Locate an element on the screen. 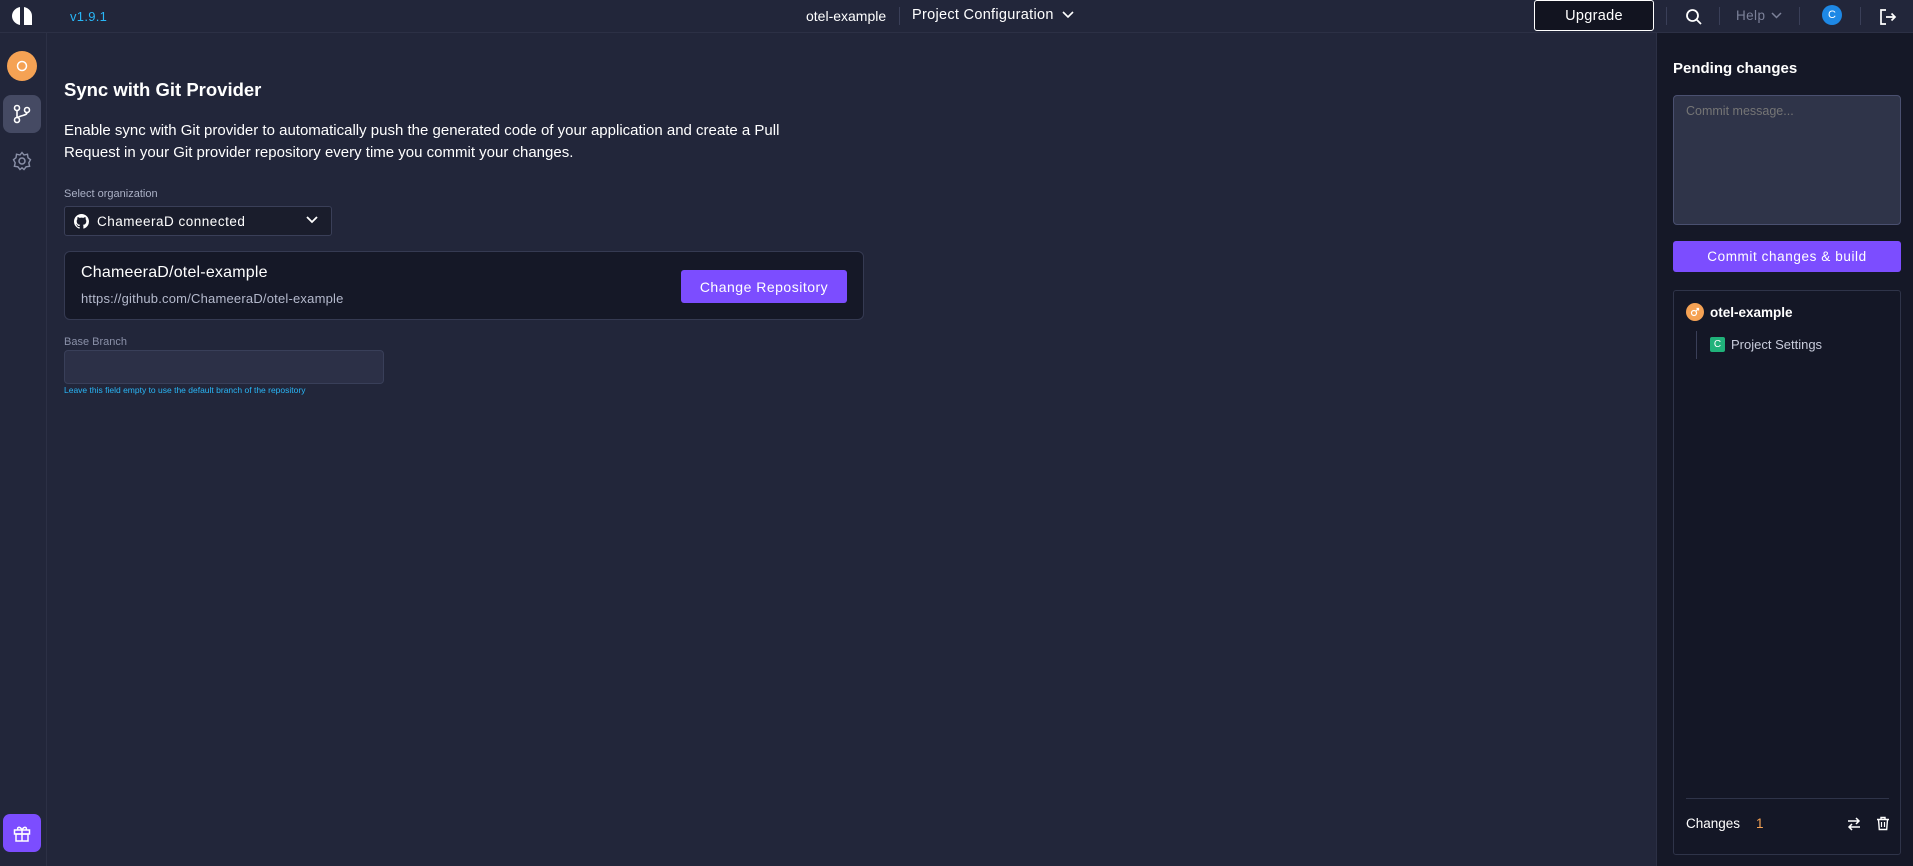 The width and height of the screenshot is (1913, 866). page-title: Sync with Git Provider is located at coordinates (163, 89).